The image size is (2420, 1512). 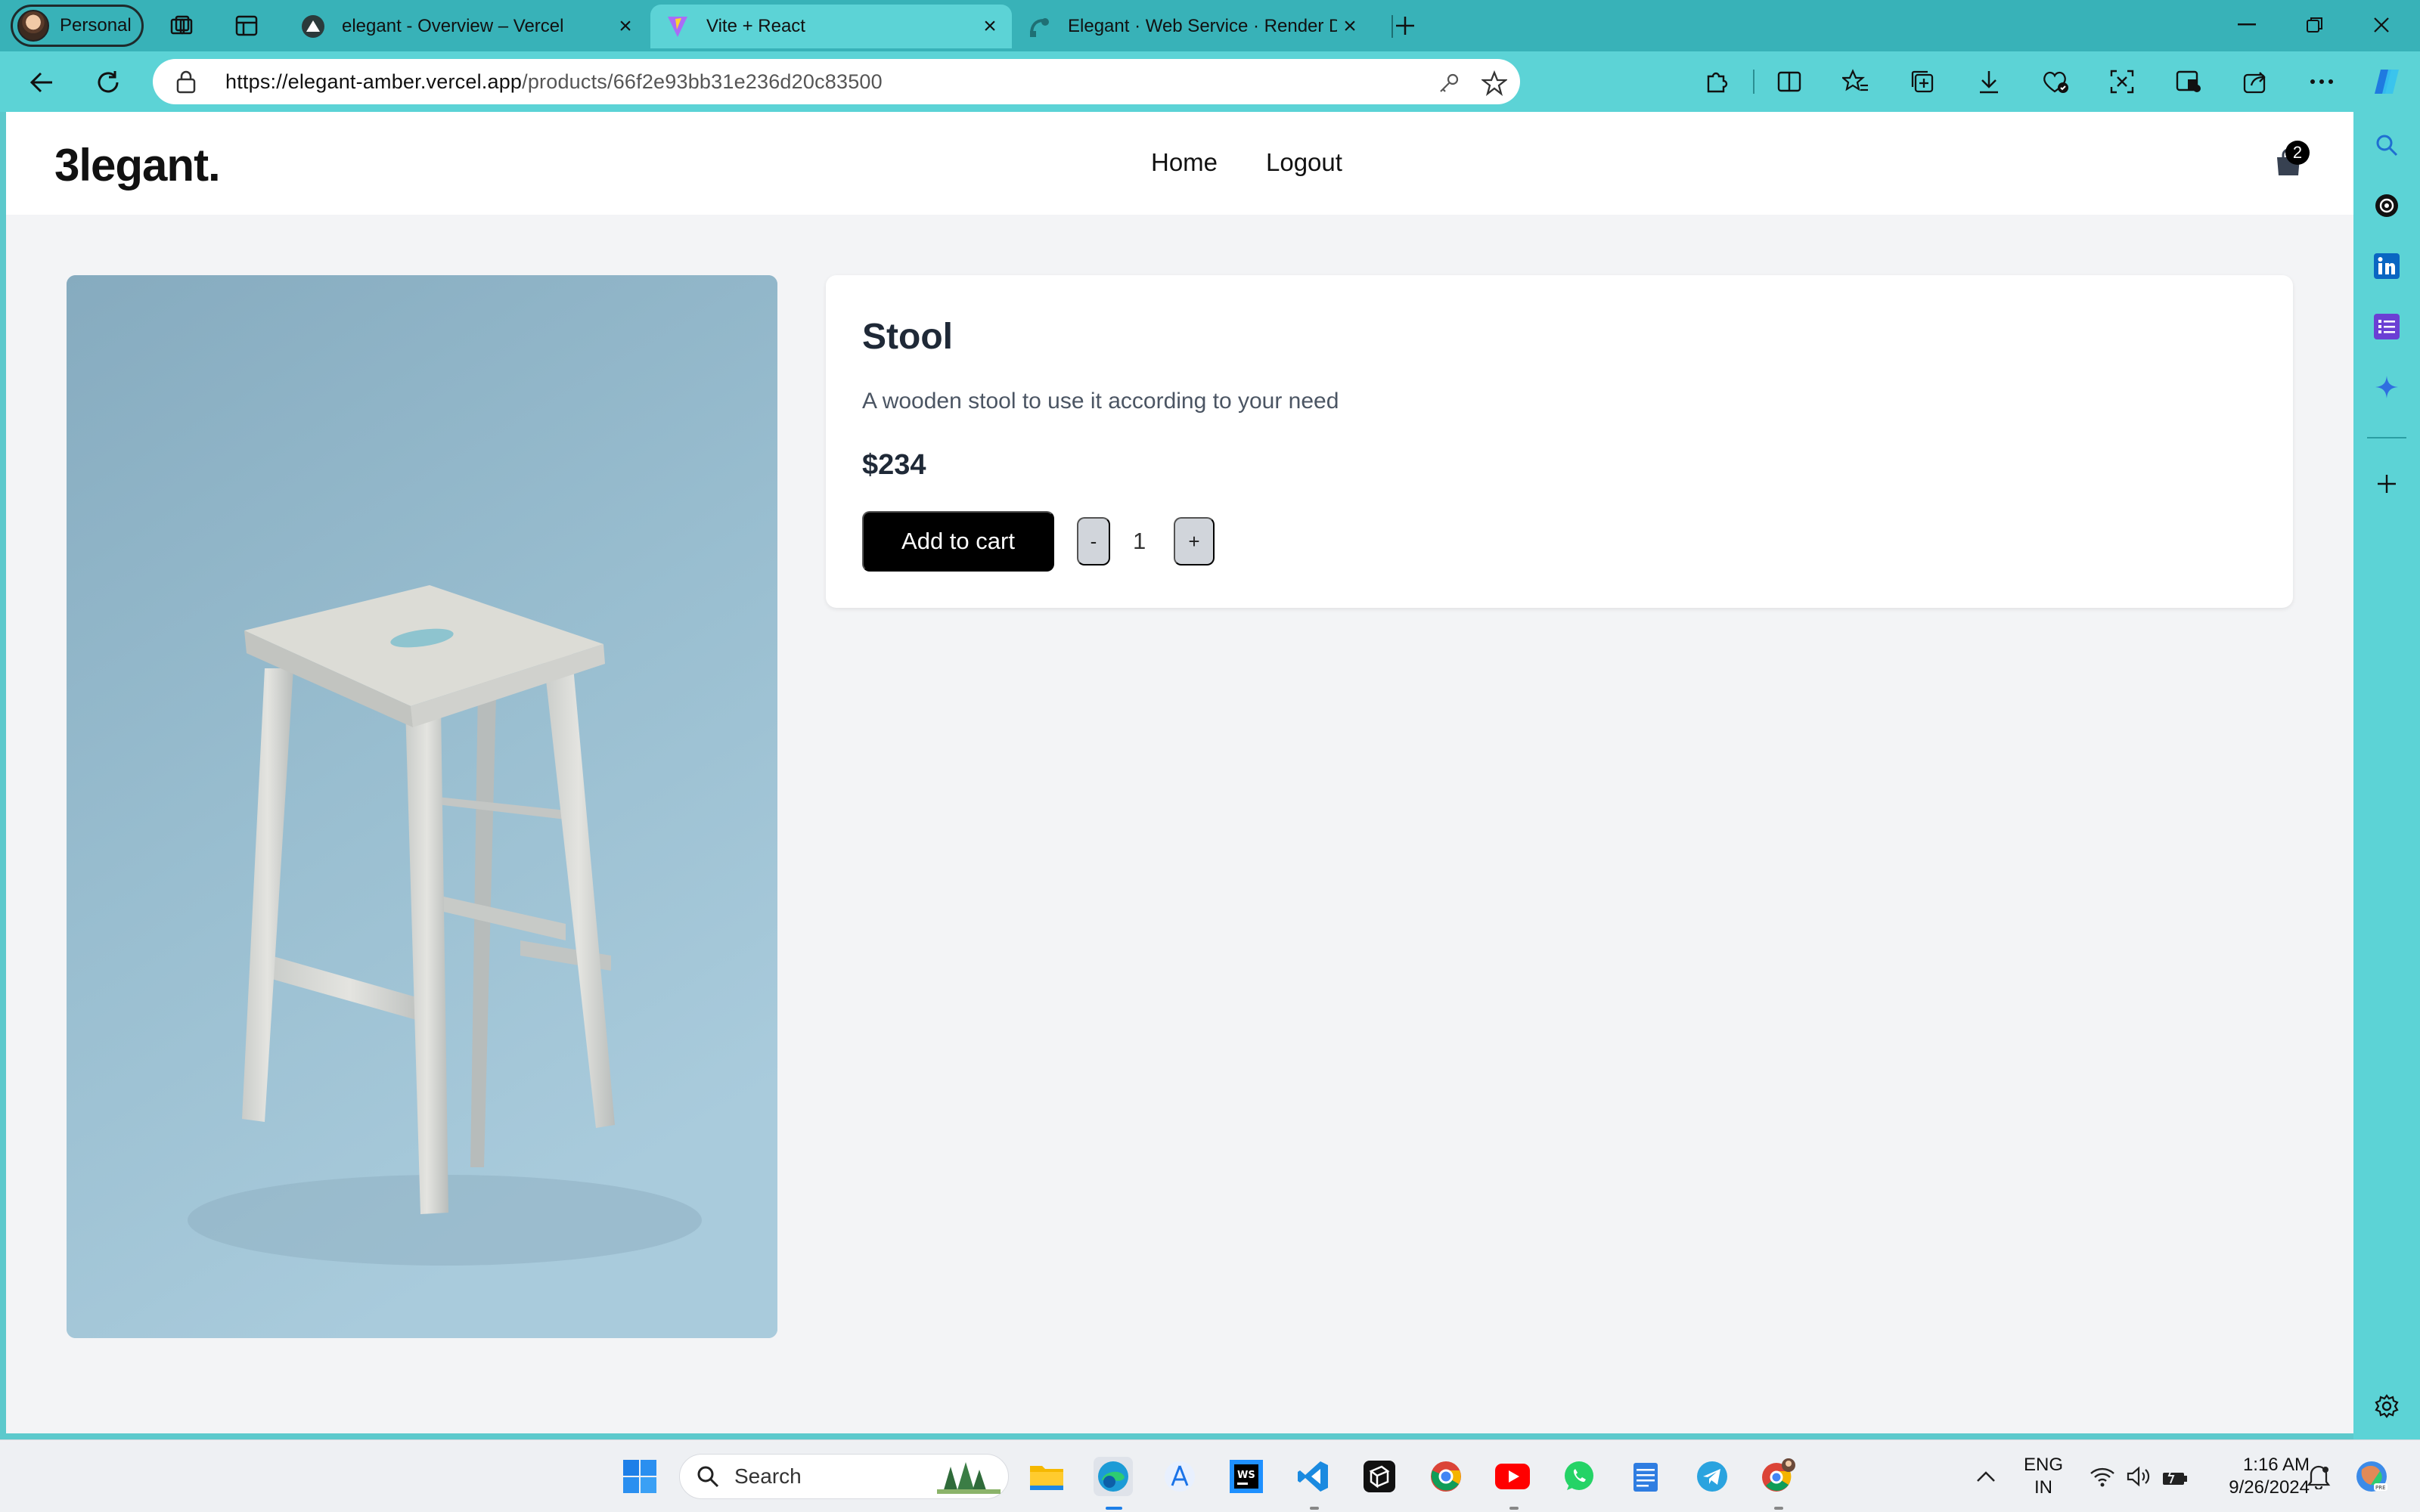 What do you see at coordinates (2175, 1476) in the screenshot?
I see `battery-icon` at bounding box center [2175, 1476].